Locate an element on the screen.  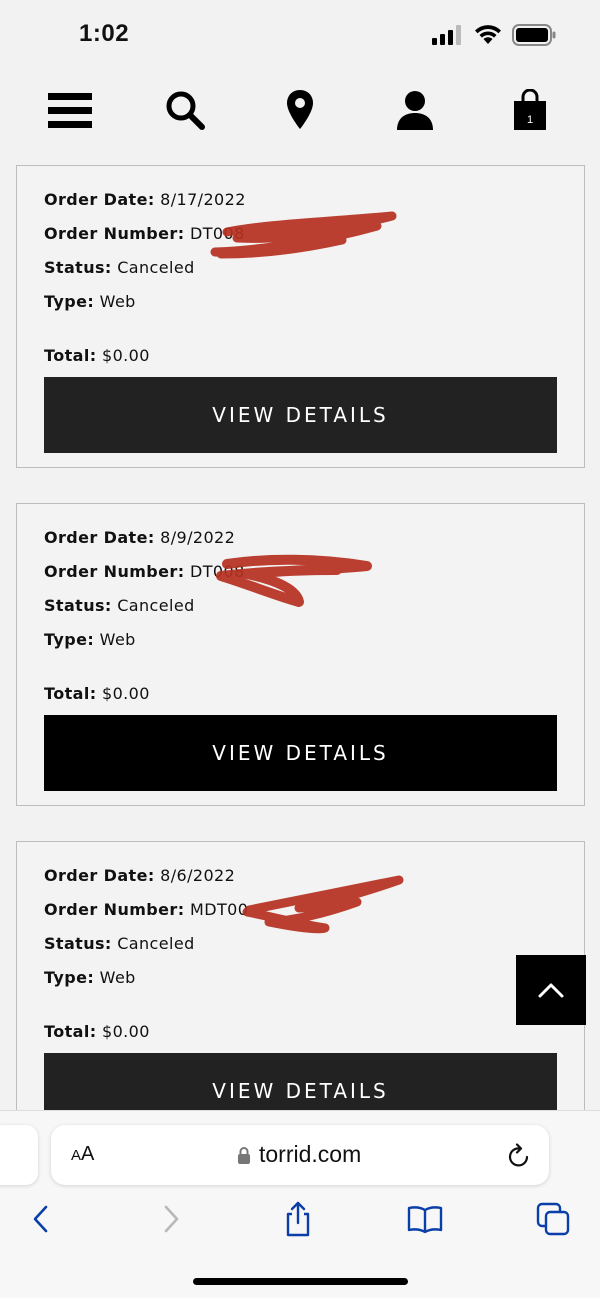
search-button is located at coordinates (185, 110).